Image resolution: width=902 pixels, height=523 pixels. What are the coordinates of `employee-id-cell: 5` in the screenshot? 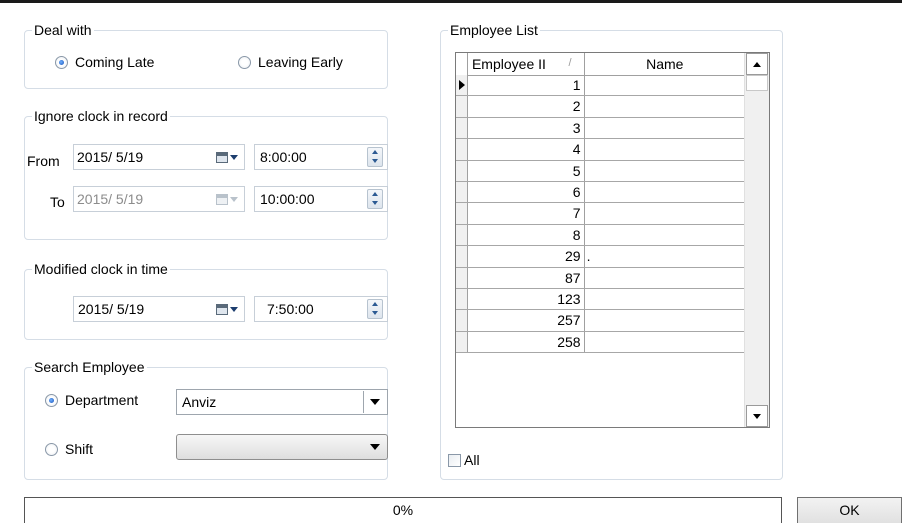 It's located at (526, 170).